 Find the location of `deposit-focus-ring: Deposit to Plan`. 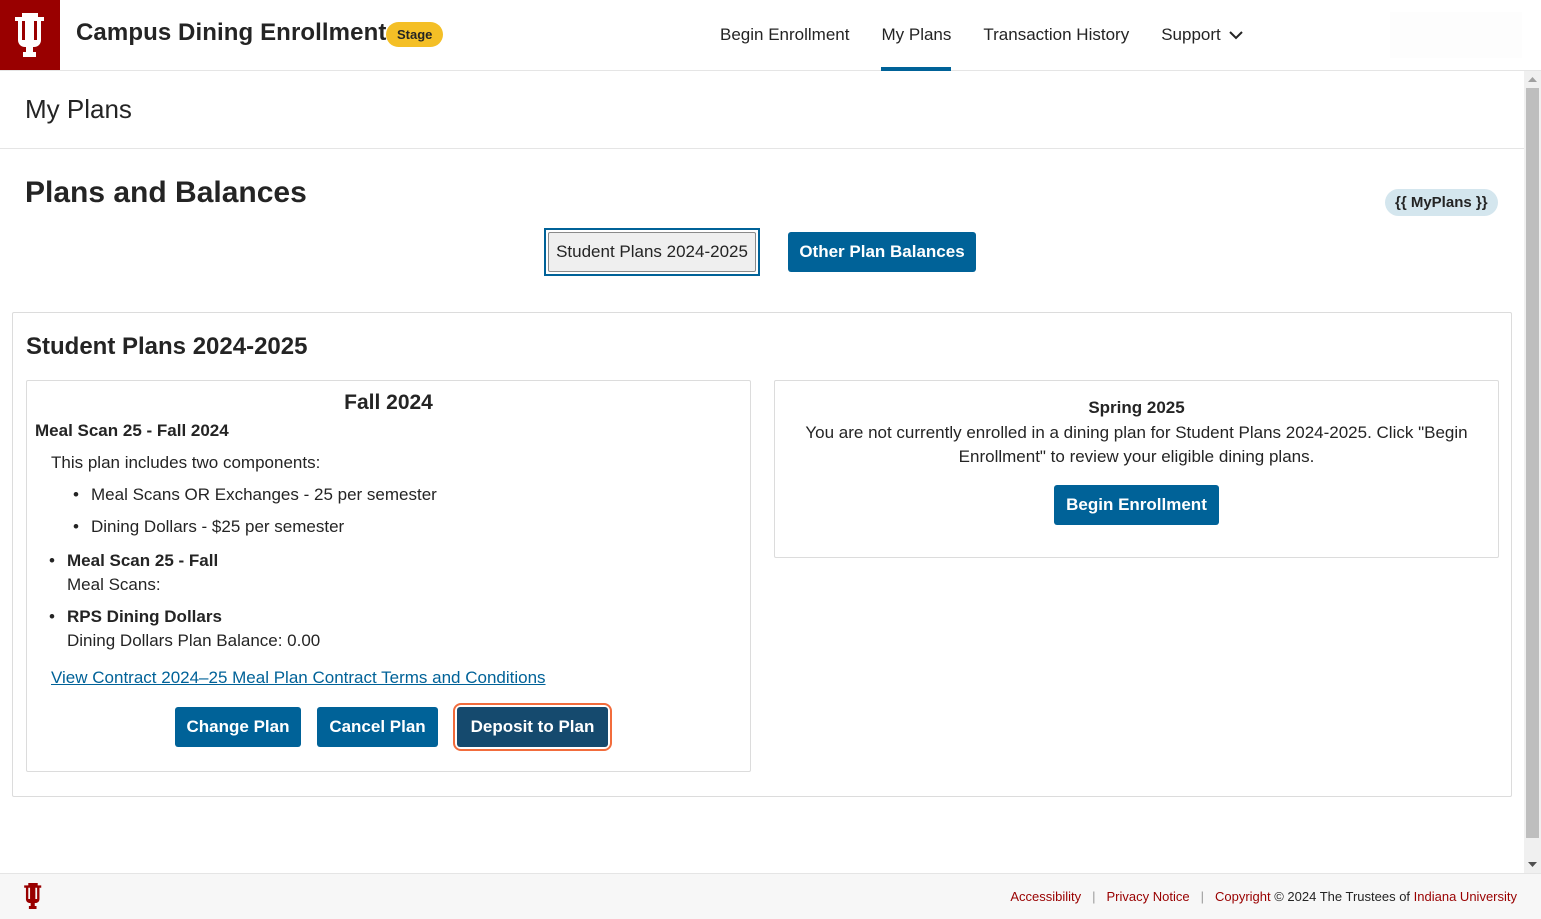

deposit-focus-ring: Deposit to Plan is located at coordinates (532, 727).